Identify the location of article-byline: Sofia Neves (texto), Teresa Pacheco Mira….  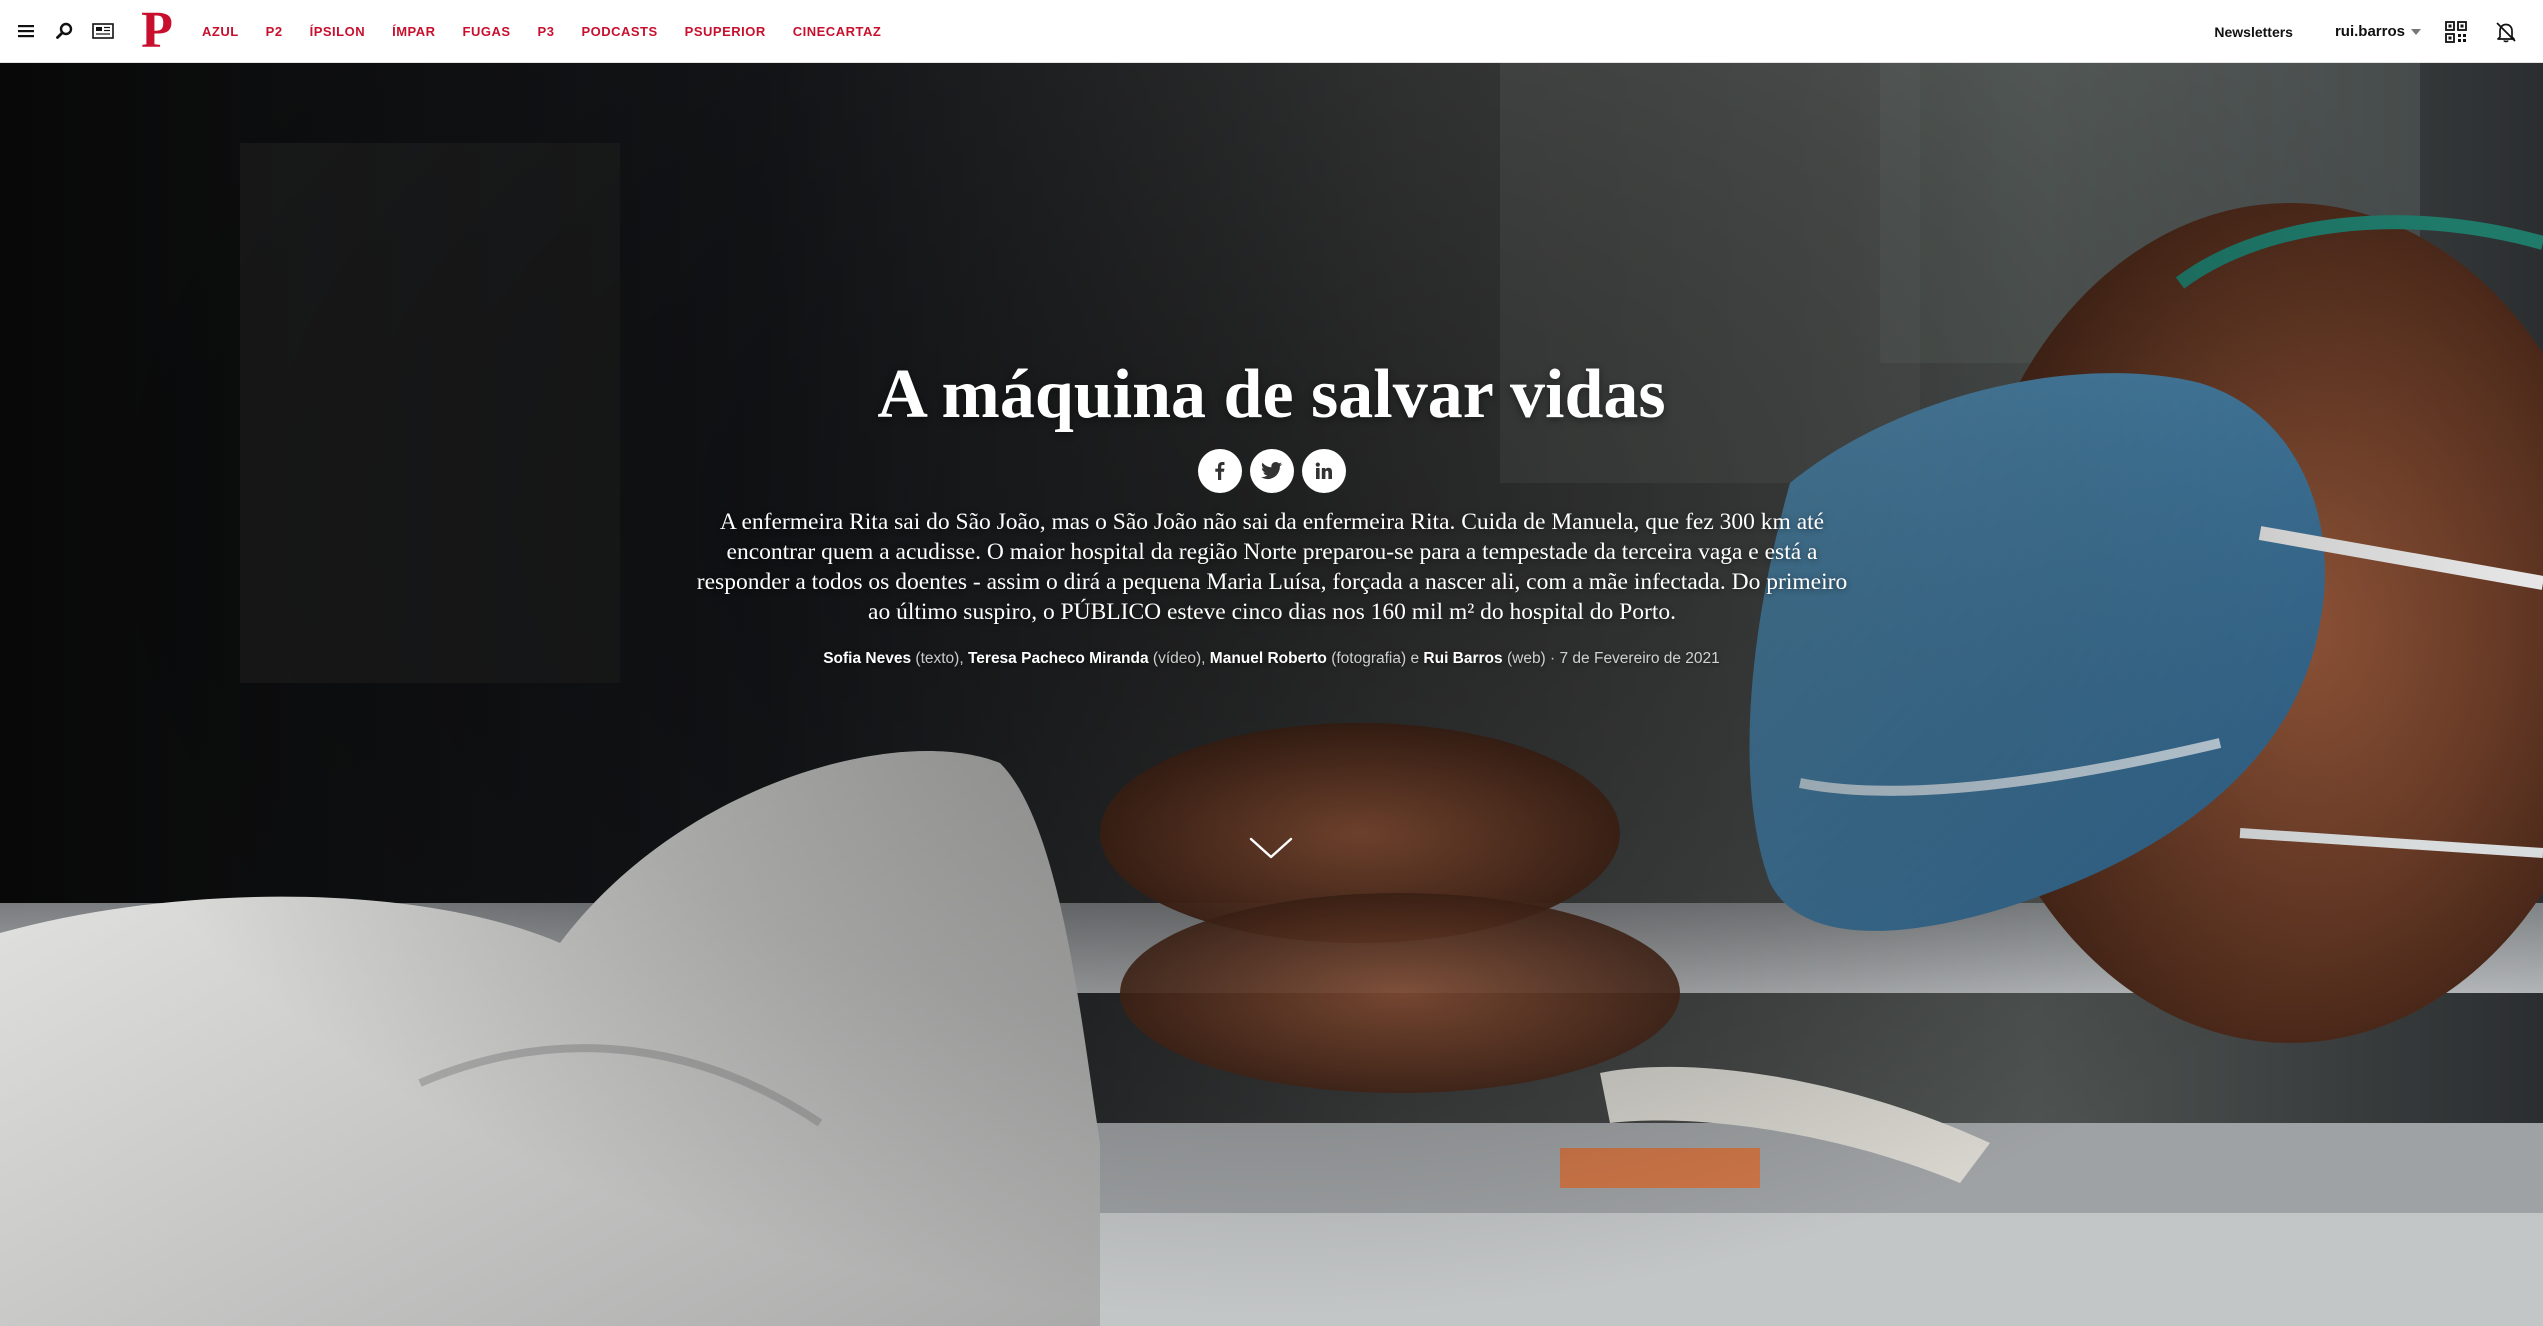
(1271, 659).